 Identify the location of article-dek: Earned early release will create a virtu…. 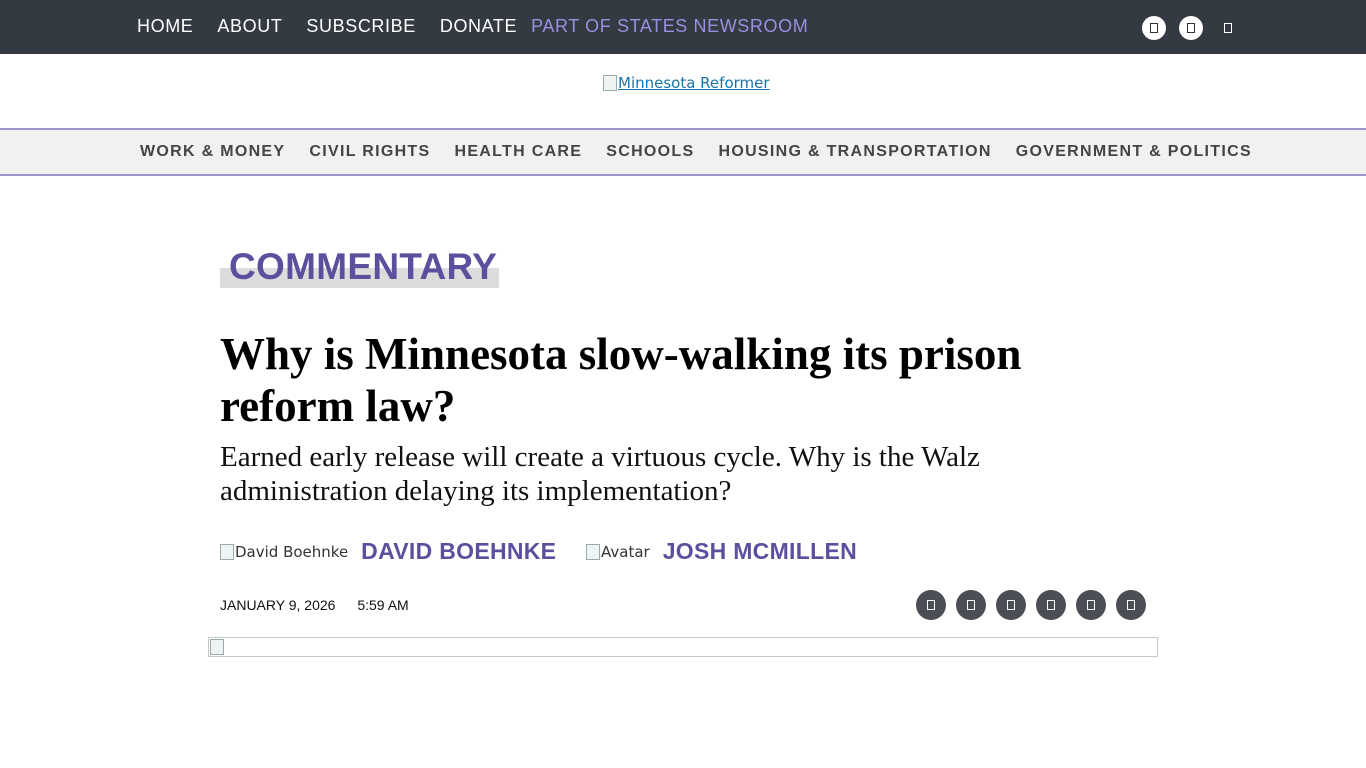
(600, 474).